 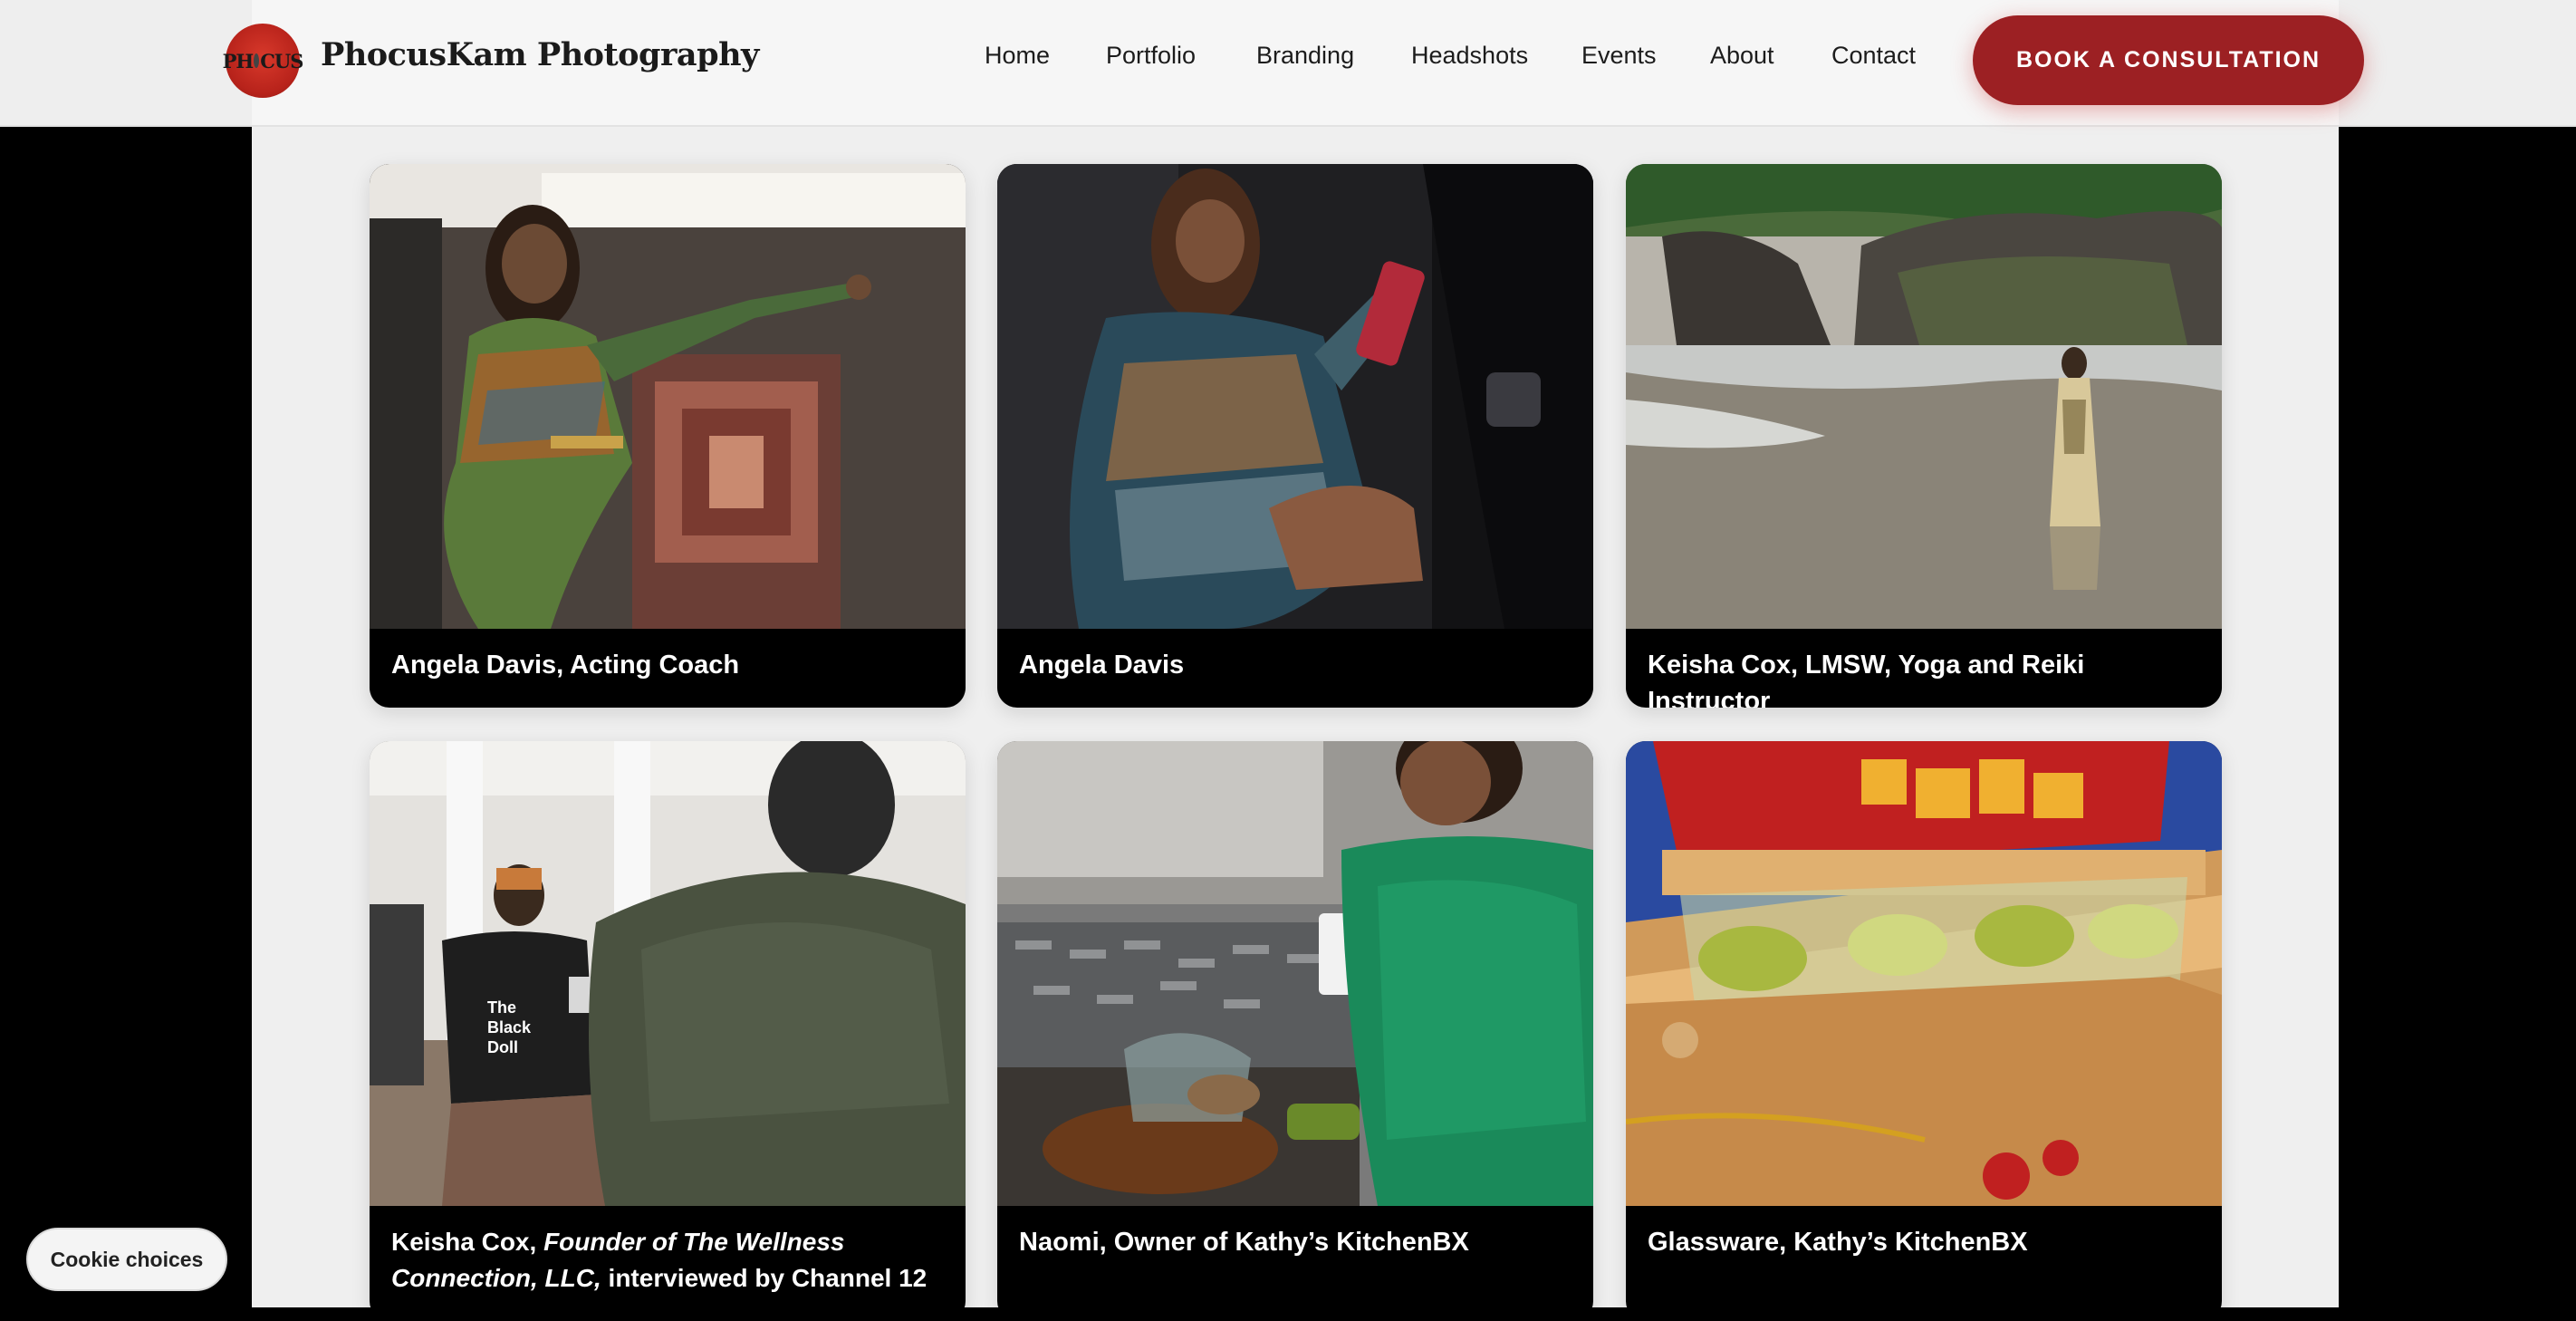 What do you see at coordinates (502, 1047) in the screenshot?
I see `svg-text: Doll` at bounding box center [502, 1047].